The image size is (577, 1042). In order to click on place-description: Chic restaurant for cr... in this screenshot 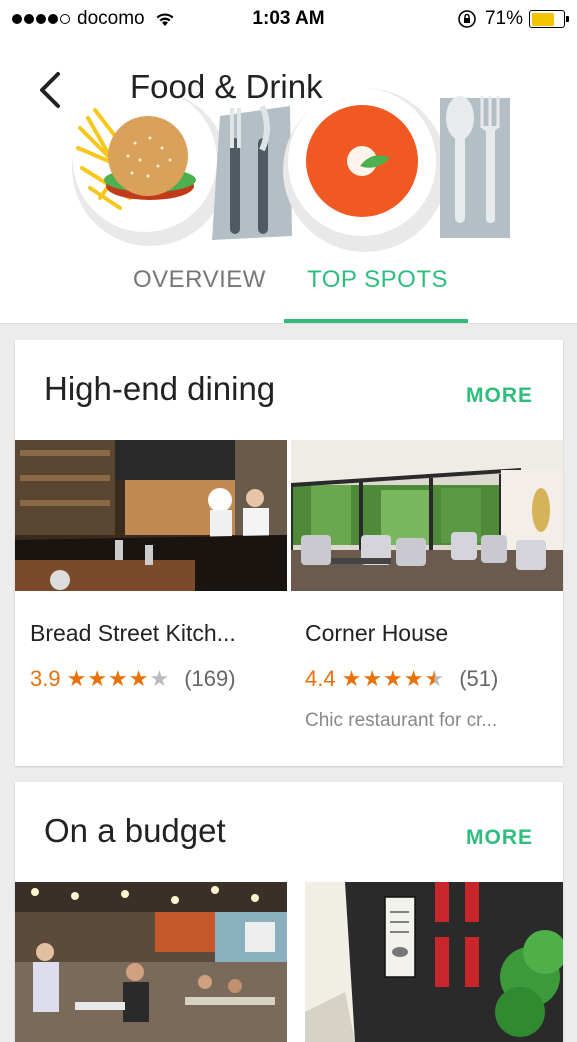, I will do `click(401, 720)`.